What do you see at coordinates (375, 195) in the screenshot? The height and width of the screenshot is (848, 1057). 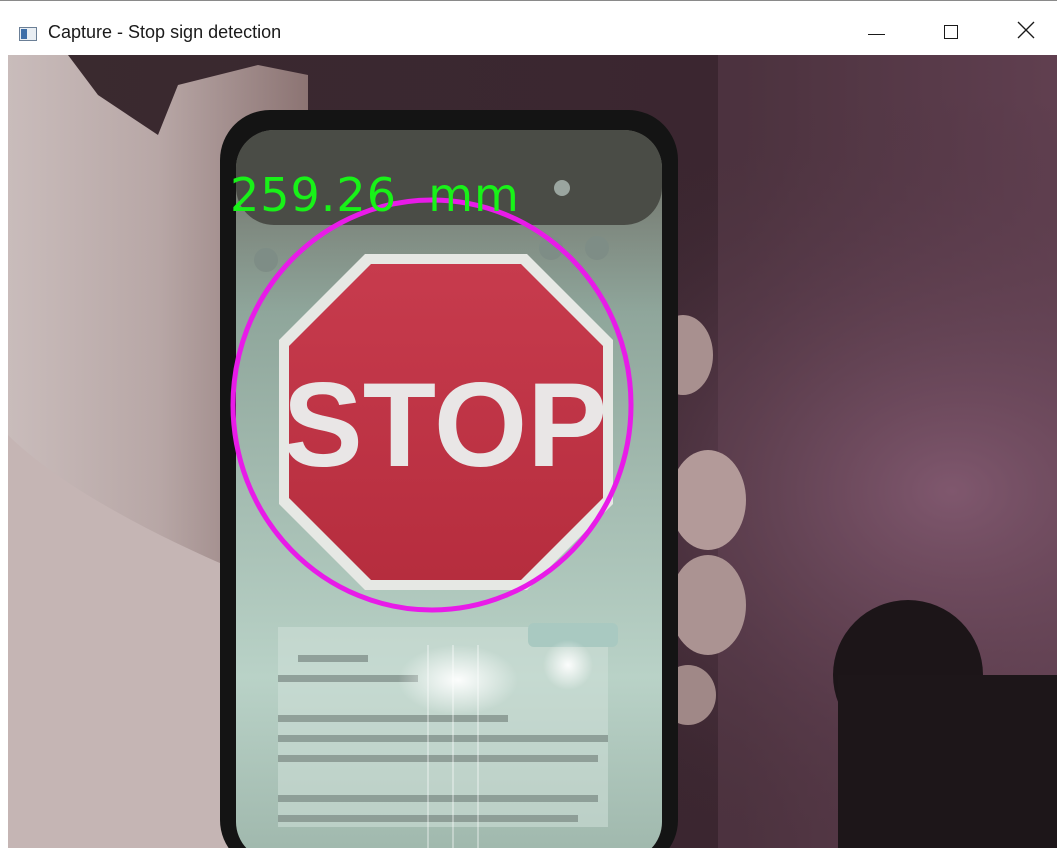 I see `distance-readout: 259.26 mm` at bounding box center [375, 195].